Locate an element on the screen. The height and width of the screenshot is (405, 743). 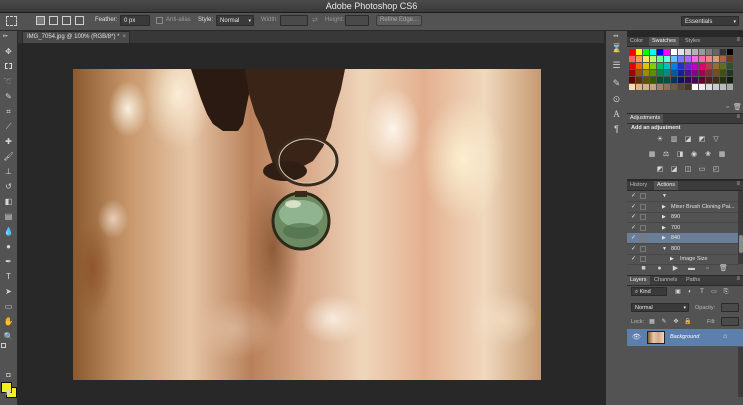
default-colors-icon is located at coordinates (3, 345).